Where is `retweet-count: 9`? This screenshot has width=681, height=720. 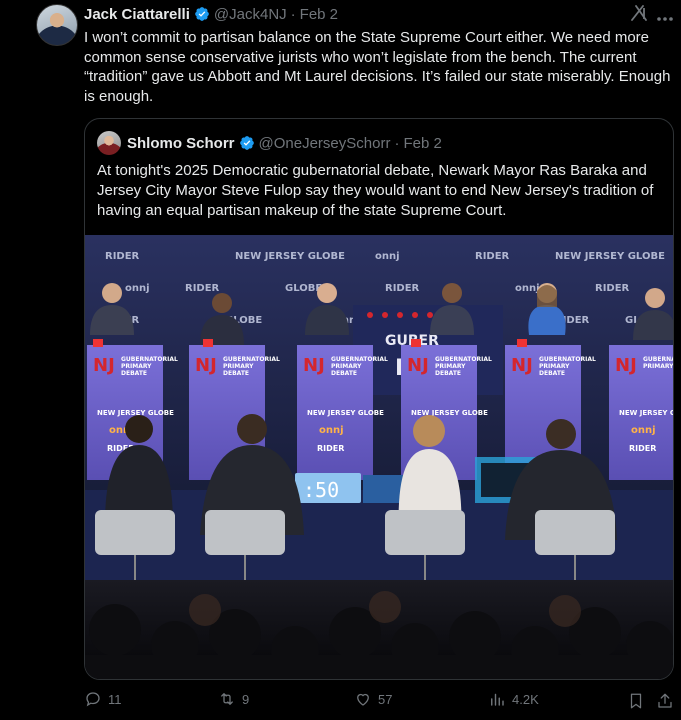
retweet-count: 9 is located at coordinates (246, 699).